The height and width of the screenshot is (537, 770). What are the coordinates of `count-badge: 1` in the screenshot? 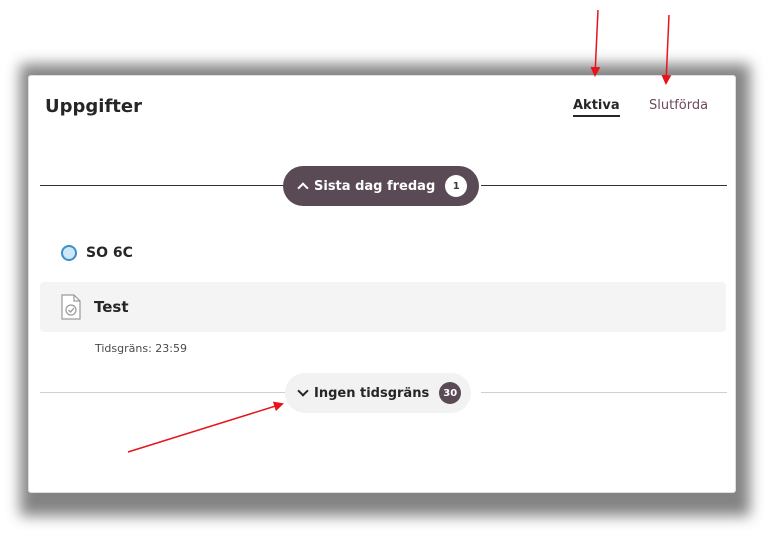 It's located at (456, 186).